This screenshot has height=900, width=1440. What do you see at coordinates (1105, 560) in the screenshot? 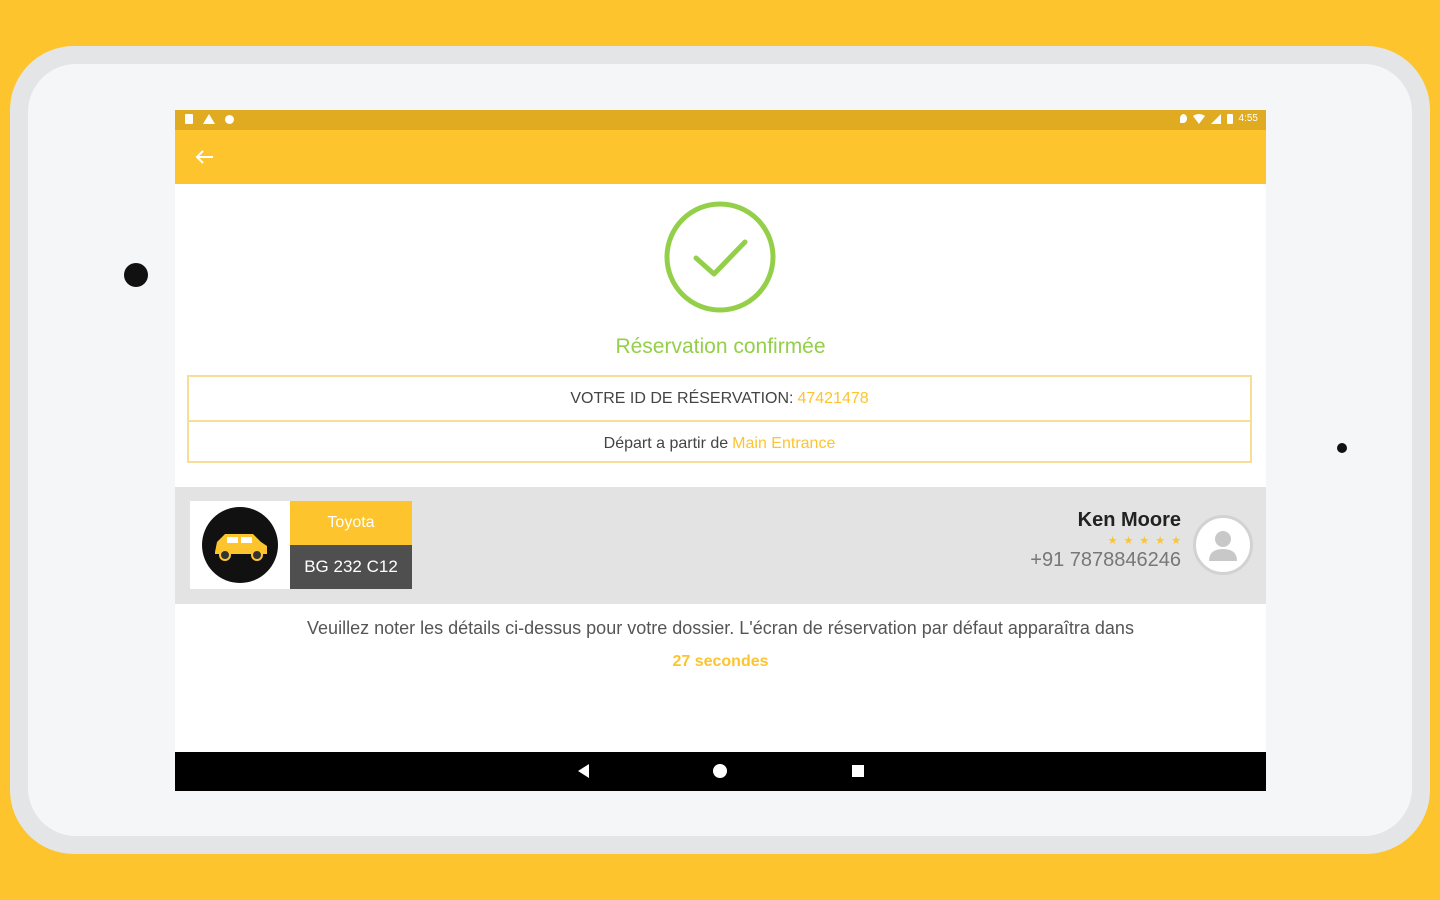
I see `driver-phone: +91 7878846246` at bounding box center [1105, 560].